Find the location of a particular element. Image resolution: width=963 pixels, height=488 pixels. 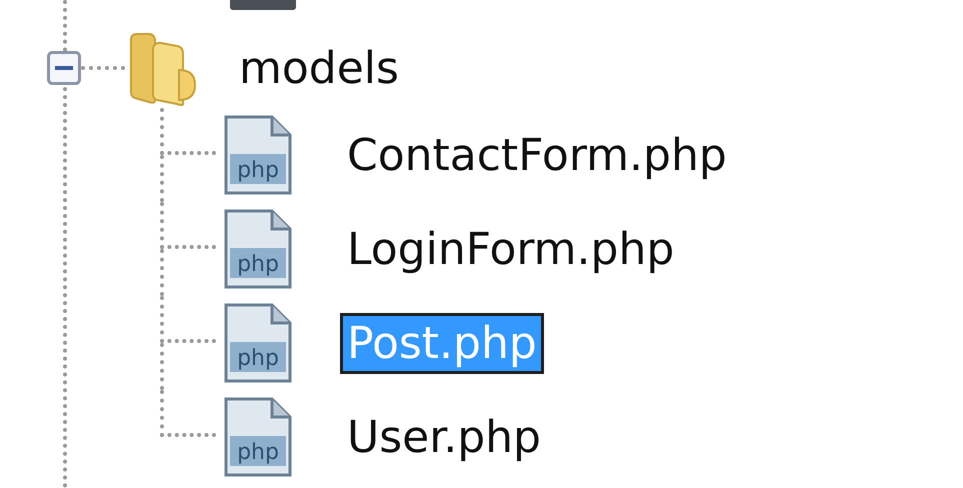

folder-icon is located at coordinates (163, 68).